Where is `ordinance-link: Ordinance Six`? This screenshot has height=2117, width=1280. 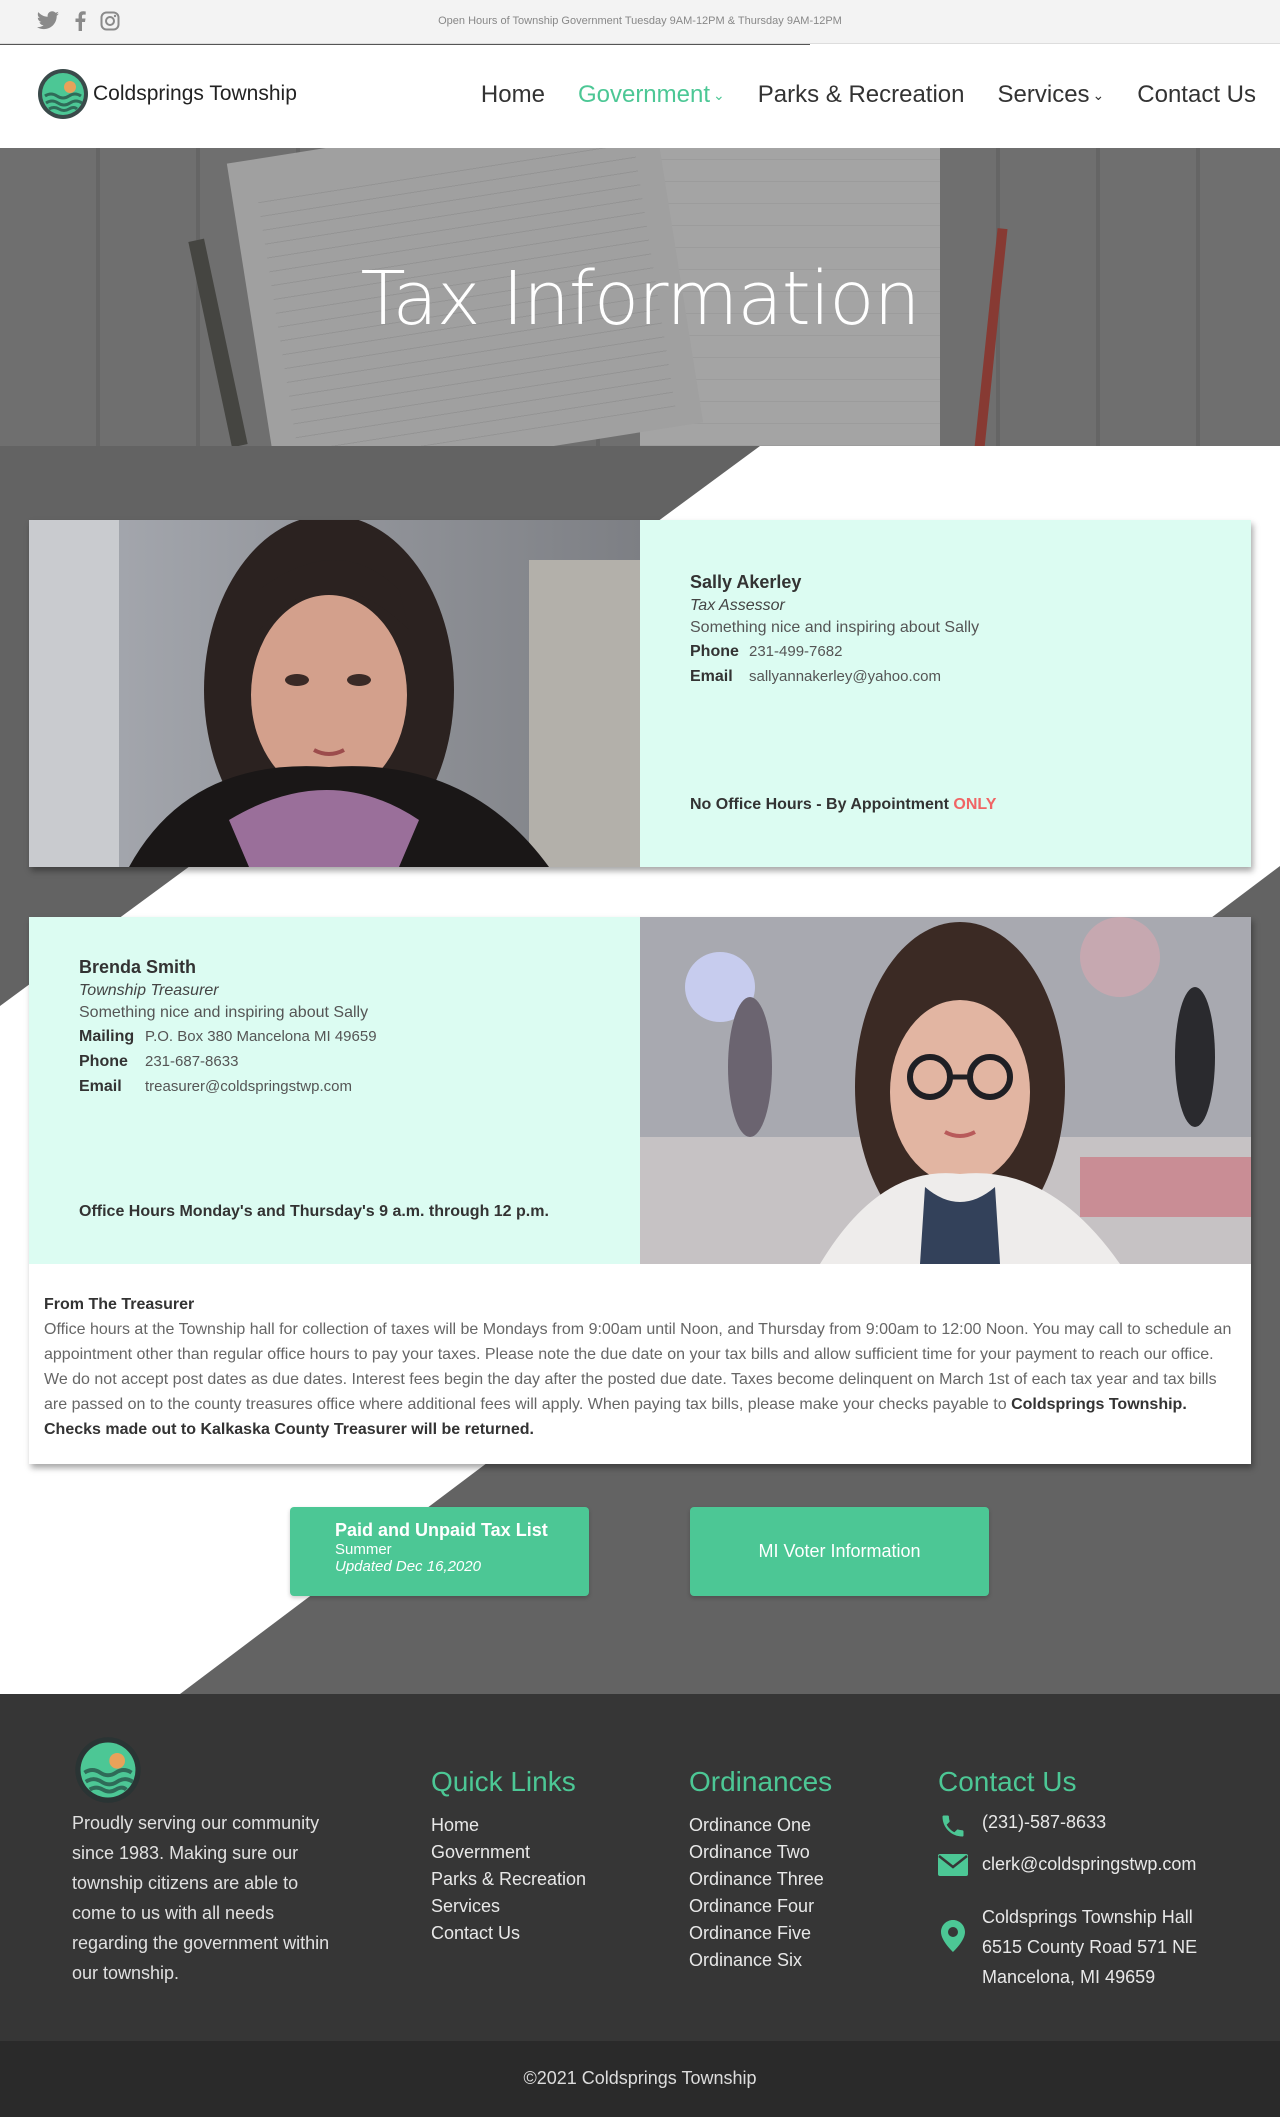
ordinance-link: Ordinance Six is located at coordinates (756, 1960).